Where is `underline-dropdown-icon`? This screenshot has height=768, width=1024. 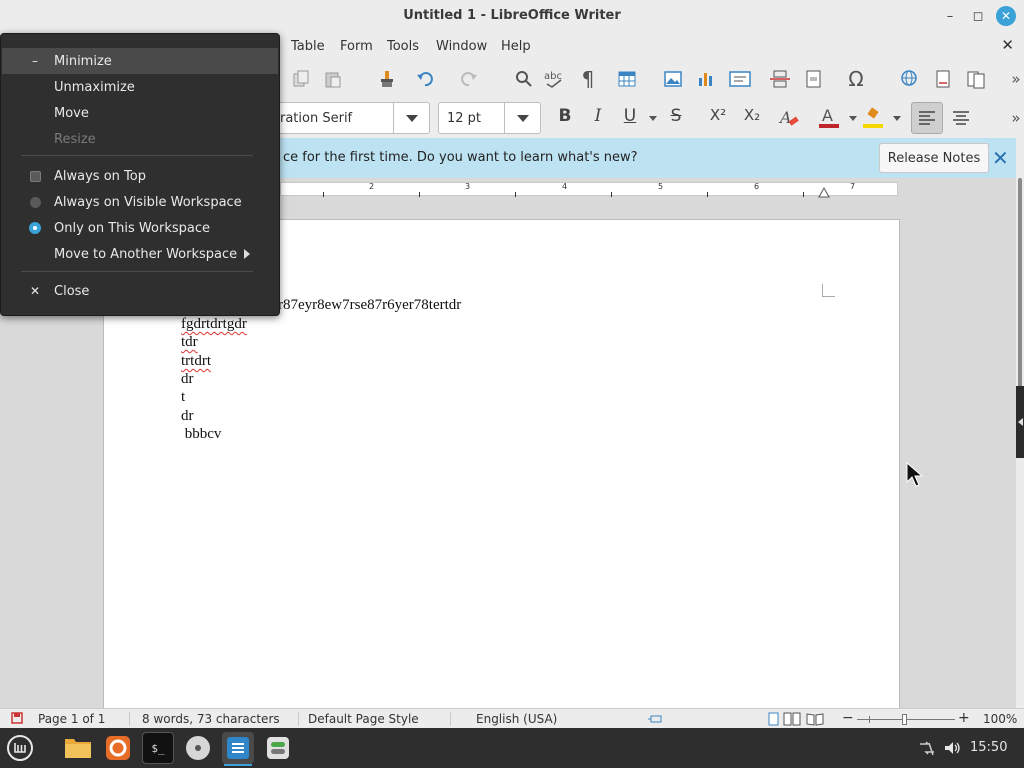
underline-dropdown-icon is located at coordinates (653, 118).